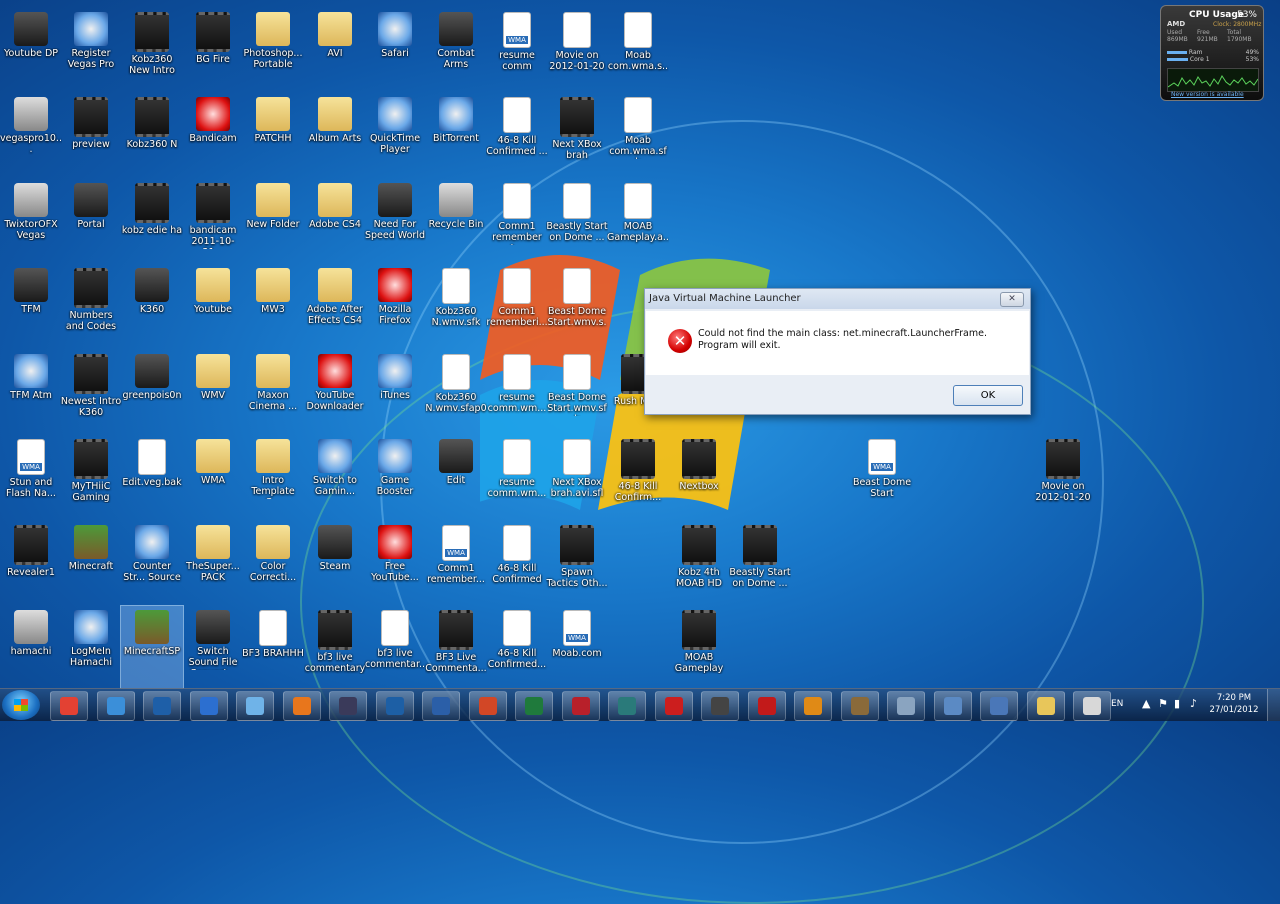  Describe the element at coordinates (152, 220) in the screenshot. I see `desktop-icon: kobz edie ha` at that location.